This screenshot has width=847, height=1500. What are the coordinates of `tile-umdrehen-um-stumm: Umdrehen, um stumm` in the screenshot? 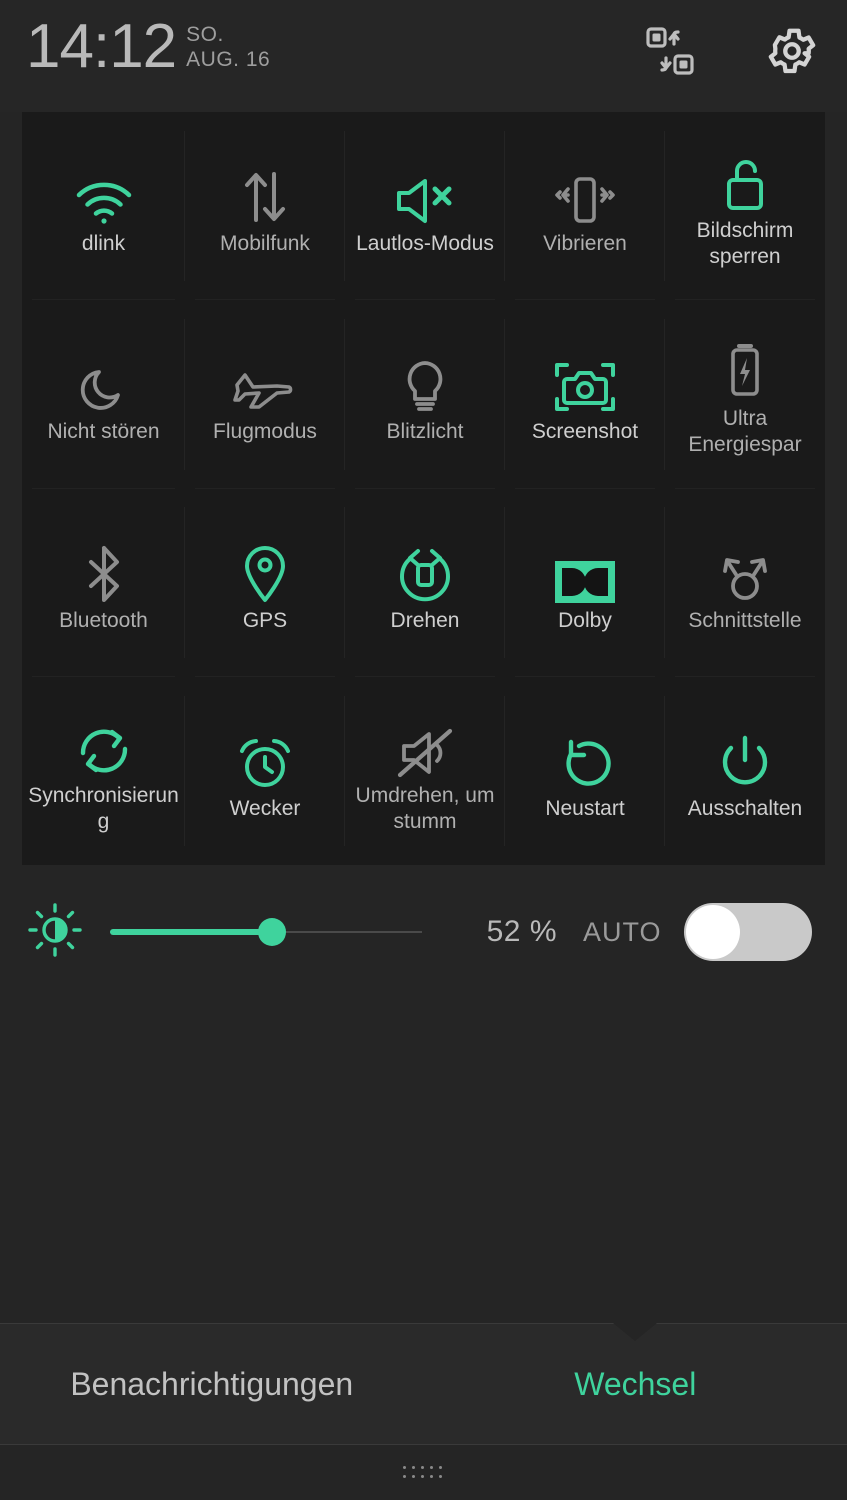 It's located at (425, 770).